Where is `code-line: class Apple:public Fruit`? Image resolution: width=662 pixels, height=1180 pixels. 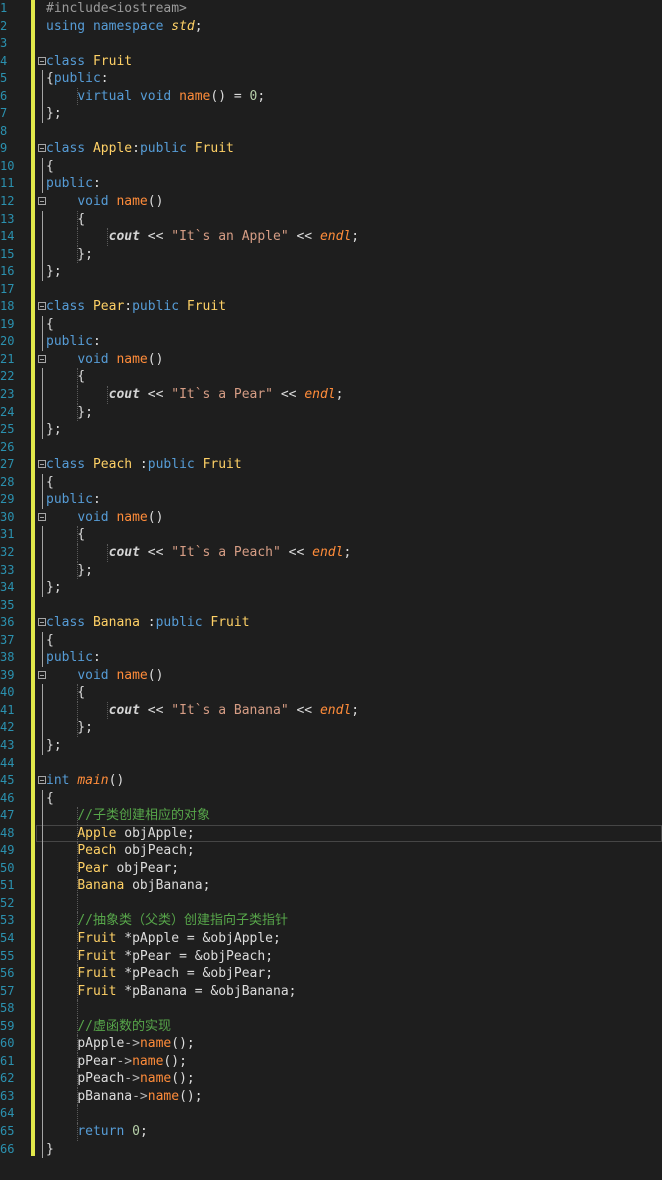 code-line: class Apple:public Fruit is located at coordinates (349, 149).